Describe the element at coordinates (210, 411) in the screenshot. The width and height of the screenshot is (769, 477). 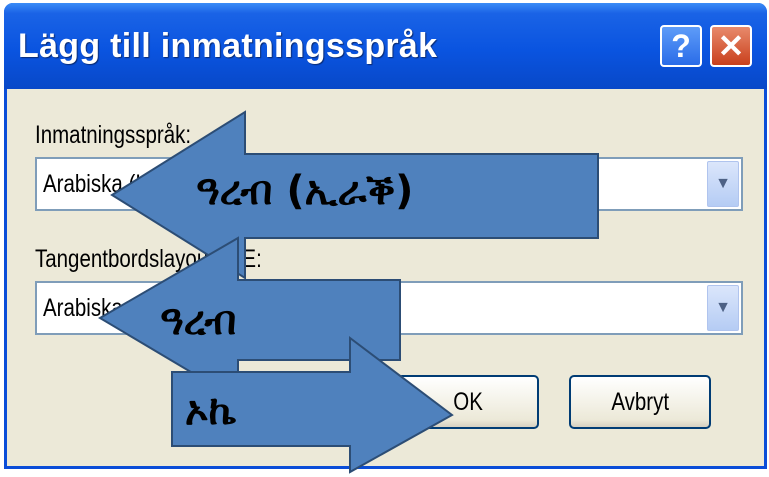
I see `arrow3-text: ኦኬ` at that location.